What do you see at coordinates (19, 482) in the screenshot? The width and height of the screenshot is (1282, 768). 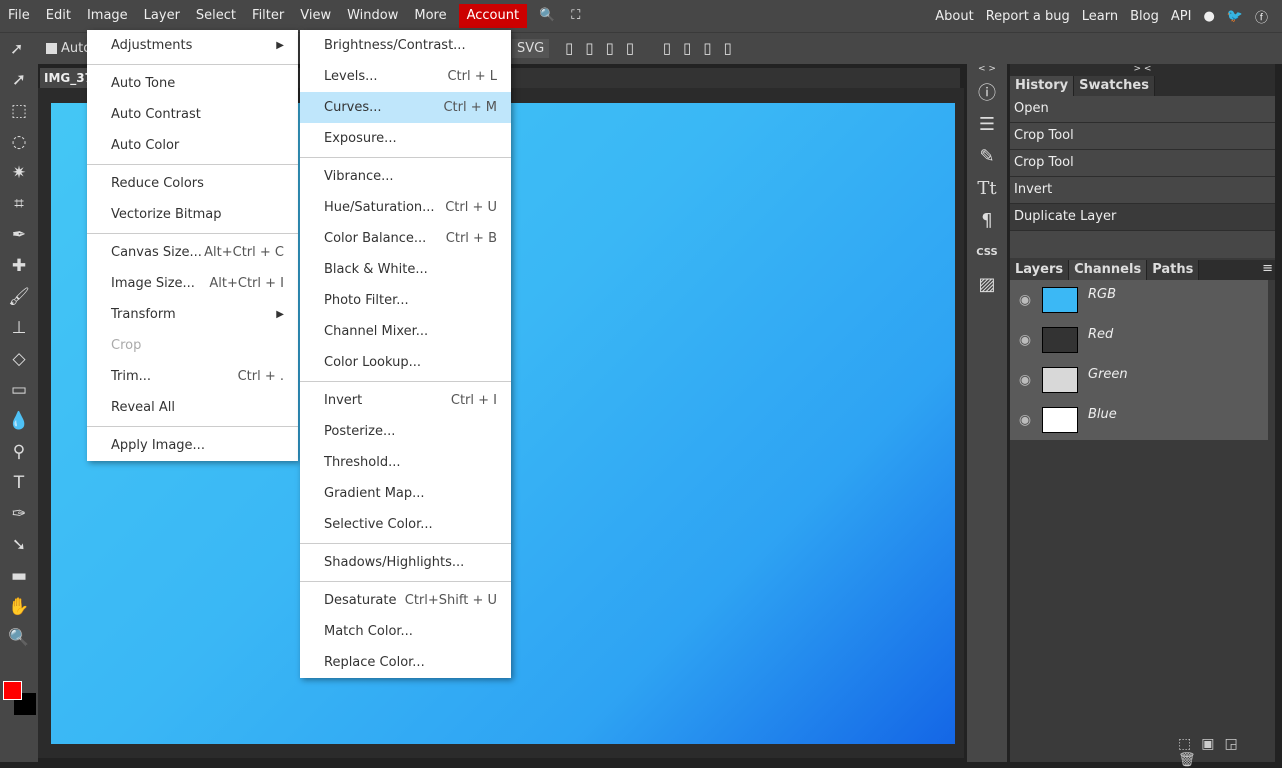 I see `type-icon: T` at bounding box center [19, 482].